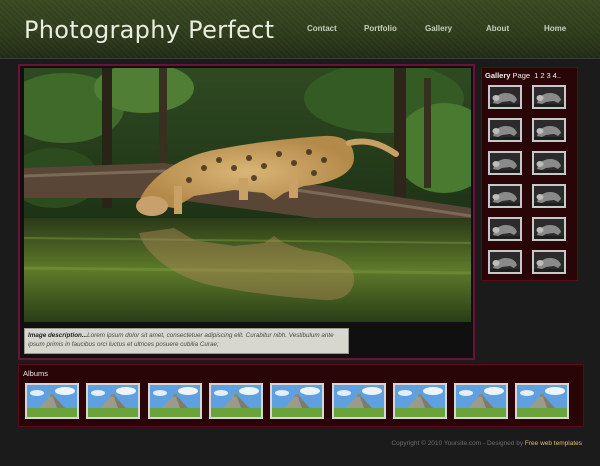  I want to click on gallery-panel: Gallery Page 1 2 3 4.., so click(529, 174).